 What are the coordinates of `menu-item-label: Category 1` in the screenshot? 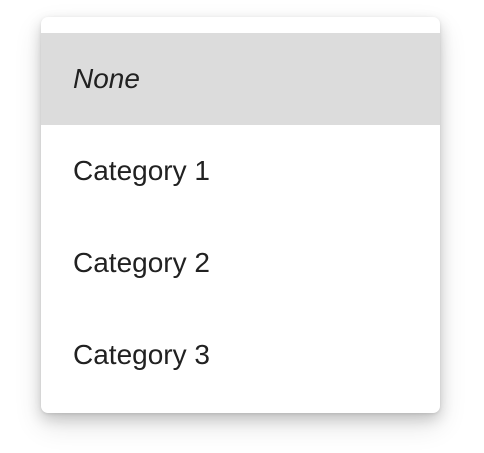 It's located at (141, 170).